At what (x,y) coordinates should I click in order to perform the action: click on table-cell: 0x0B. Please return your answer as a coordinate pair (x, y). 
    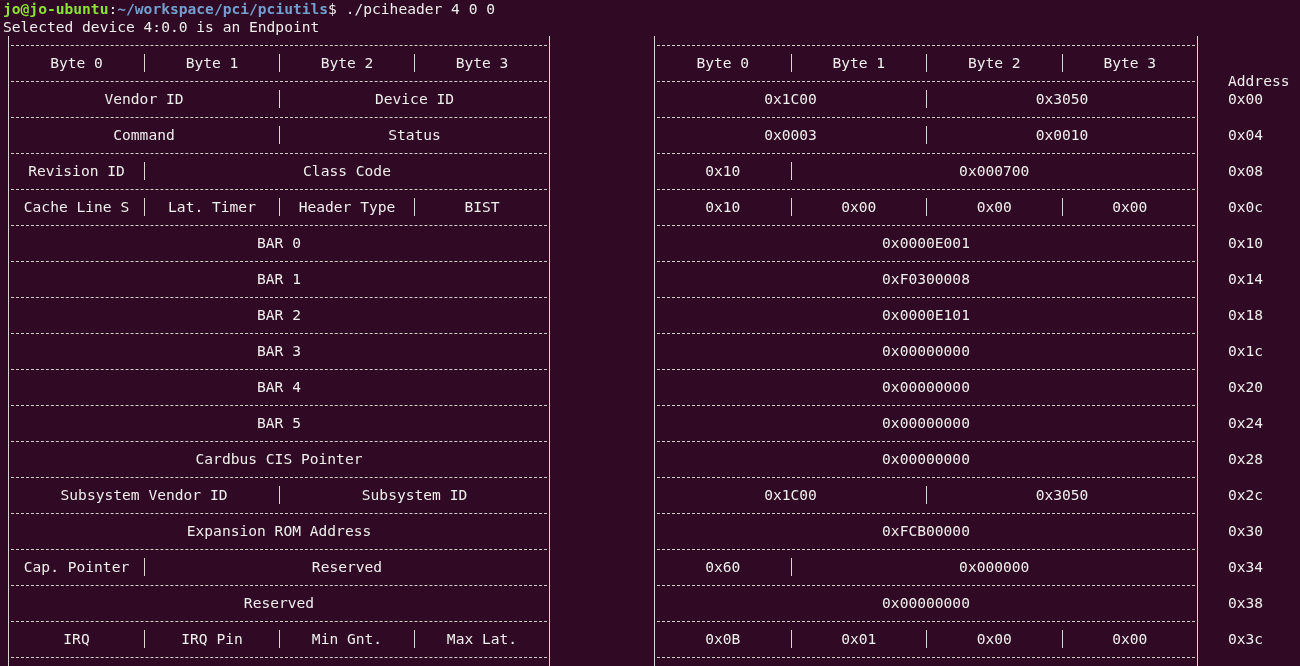
    Looking at the image, I should click on (723, 639).